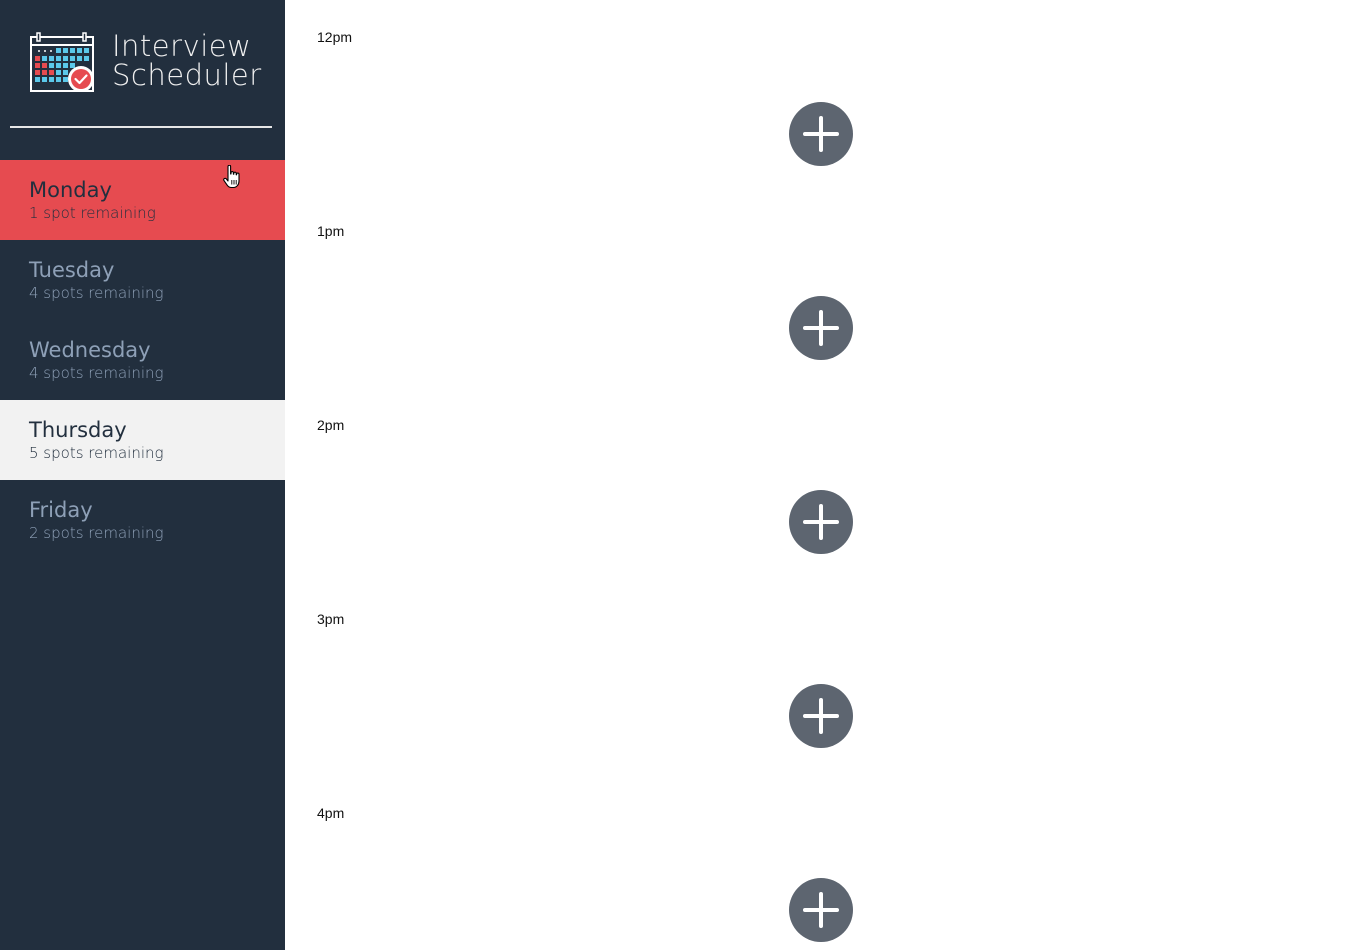 The image size is (1347, 950). What do you see at coordinates (816, 863) in the screenshot?
I see `appointment-slot: 4pm` at bounding box center [816, 863].